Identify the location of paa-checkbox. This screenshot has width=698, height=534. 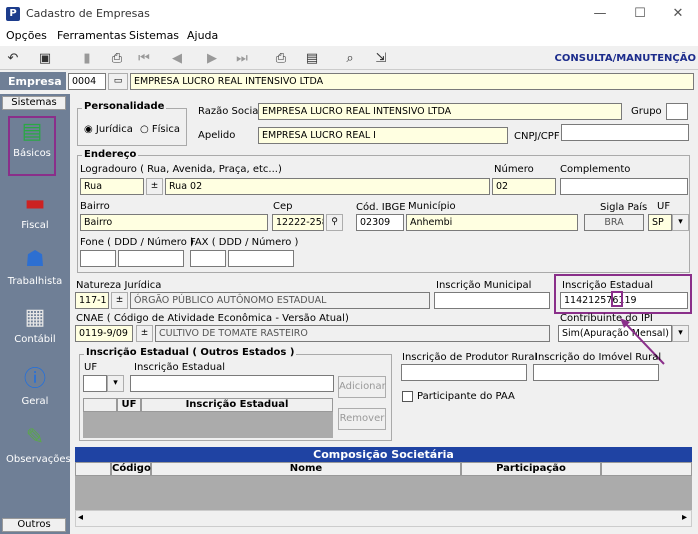
(407, 396).